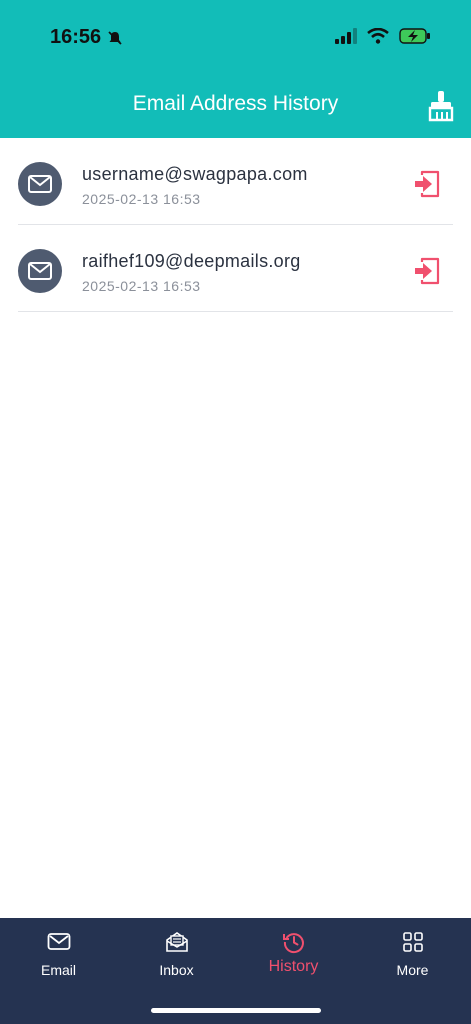  I want to click on tab-history: History, so click(293, 952).